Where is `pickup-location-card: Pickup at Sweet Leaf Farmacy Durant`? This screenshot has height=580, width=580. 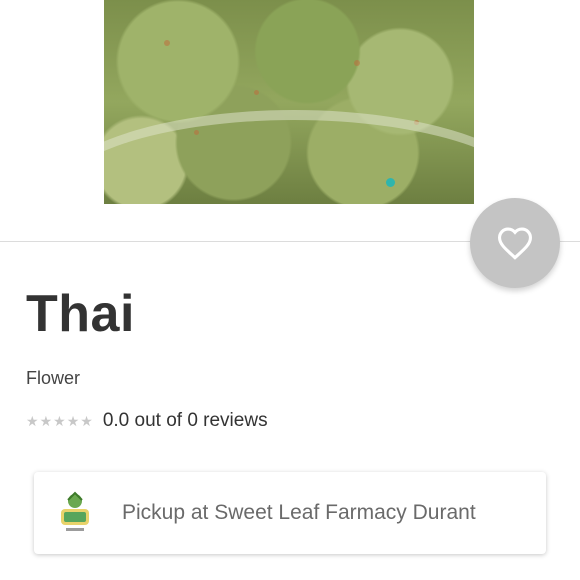
pickup-location-card: Pickup at Sweet Leaf Farmacy Durant is located at coordinates (290, 513).